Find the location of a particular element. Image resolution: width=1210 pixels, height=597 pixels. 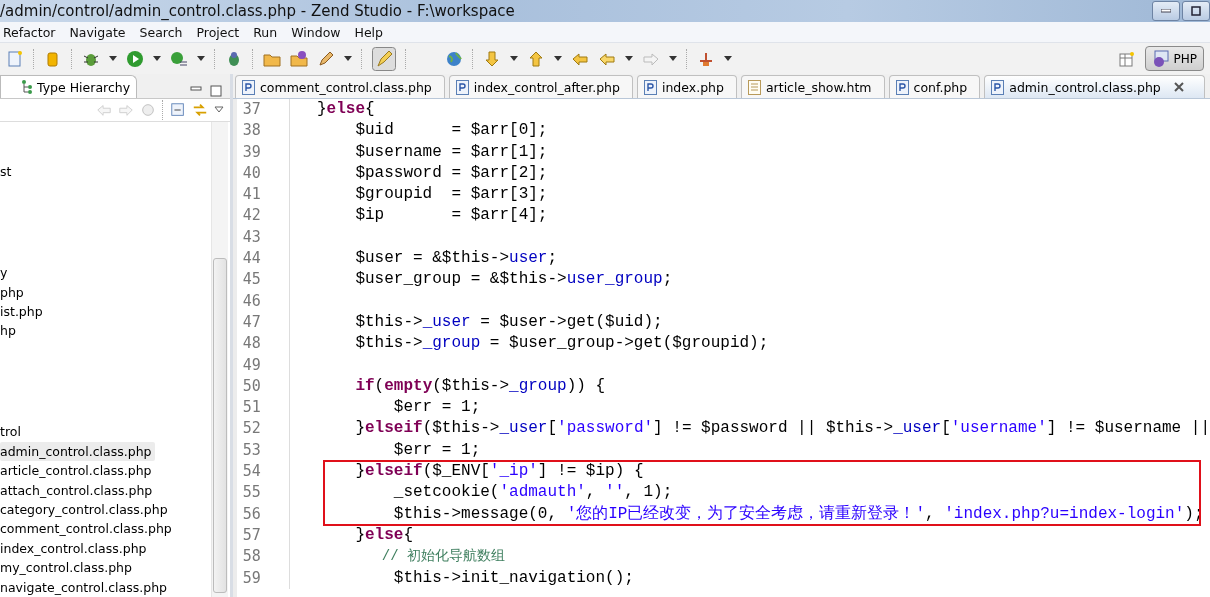

menu-item: Refactor is located at coordinates (29, 32).